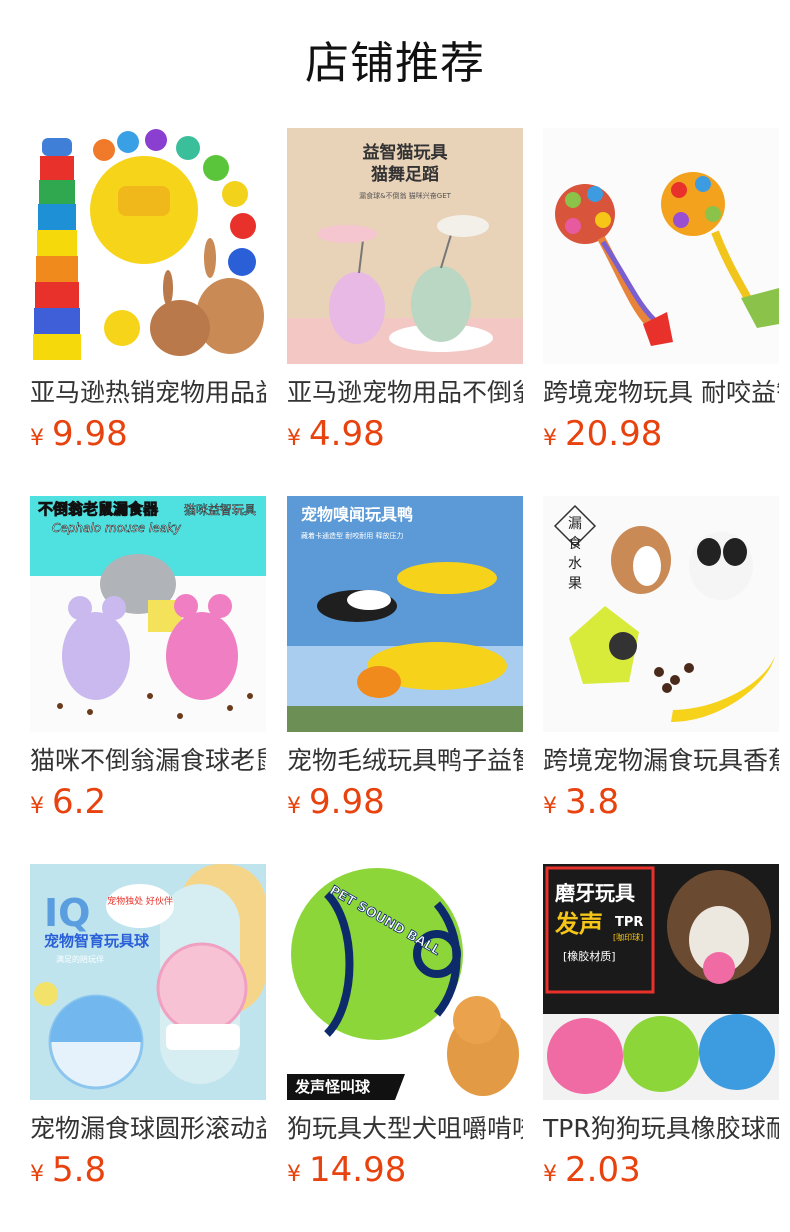  I want to click on product-image: 宠物嗅闻玩具鸭 藏着卡通造型 耐咬耐用 释放压力, so click(405, 614).